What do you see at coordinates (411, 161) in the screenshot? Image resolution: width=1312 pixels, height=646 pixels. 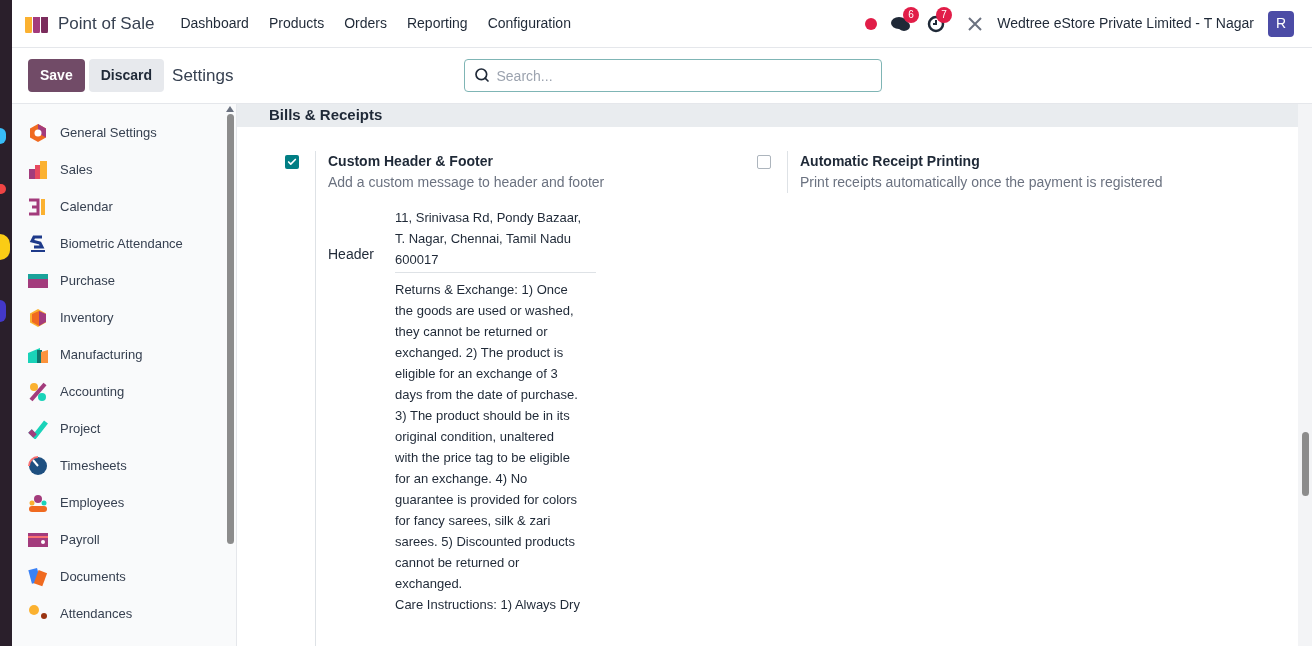 I see `setting-title: Custom Header & Footer` at bounding box center [411, 161].